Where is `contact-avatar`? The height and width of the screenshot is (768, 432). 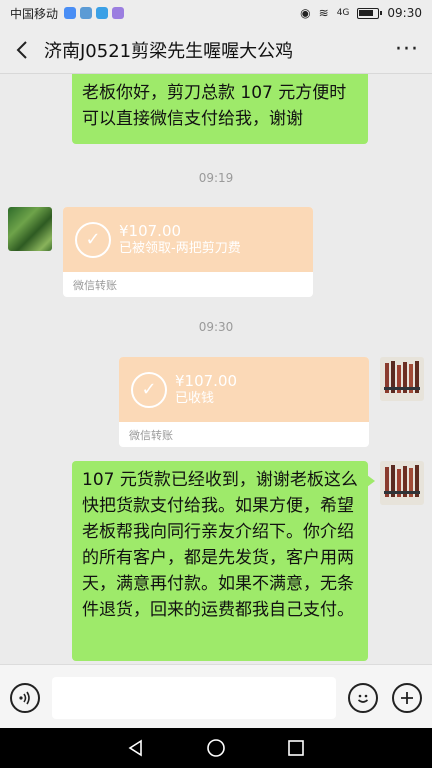
contact-avatar is located at coordinates (30, 229).